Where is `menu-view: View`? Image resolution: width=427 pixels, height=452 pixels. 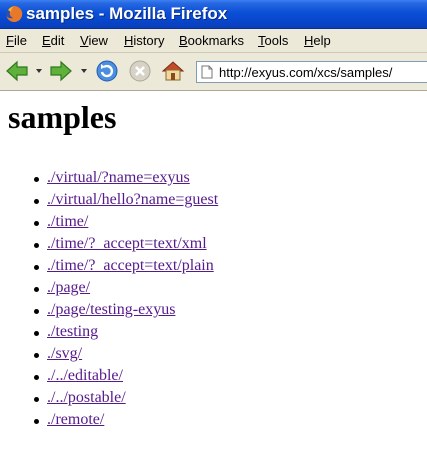
menu-view: View is located at coordinates (94, 40).